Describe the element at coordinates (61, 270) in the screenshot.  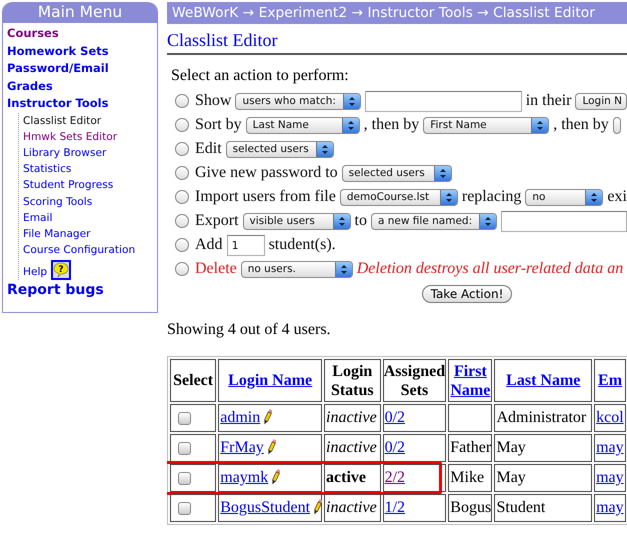
I see `help-speech-bubble-icon: ?` at that location.